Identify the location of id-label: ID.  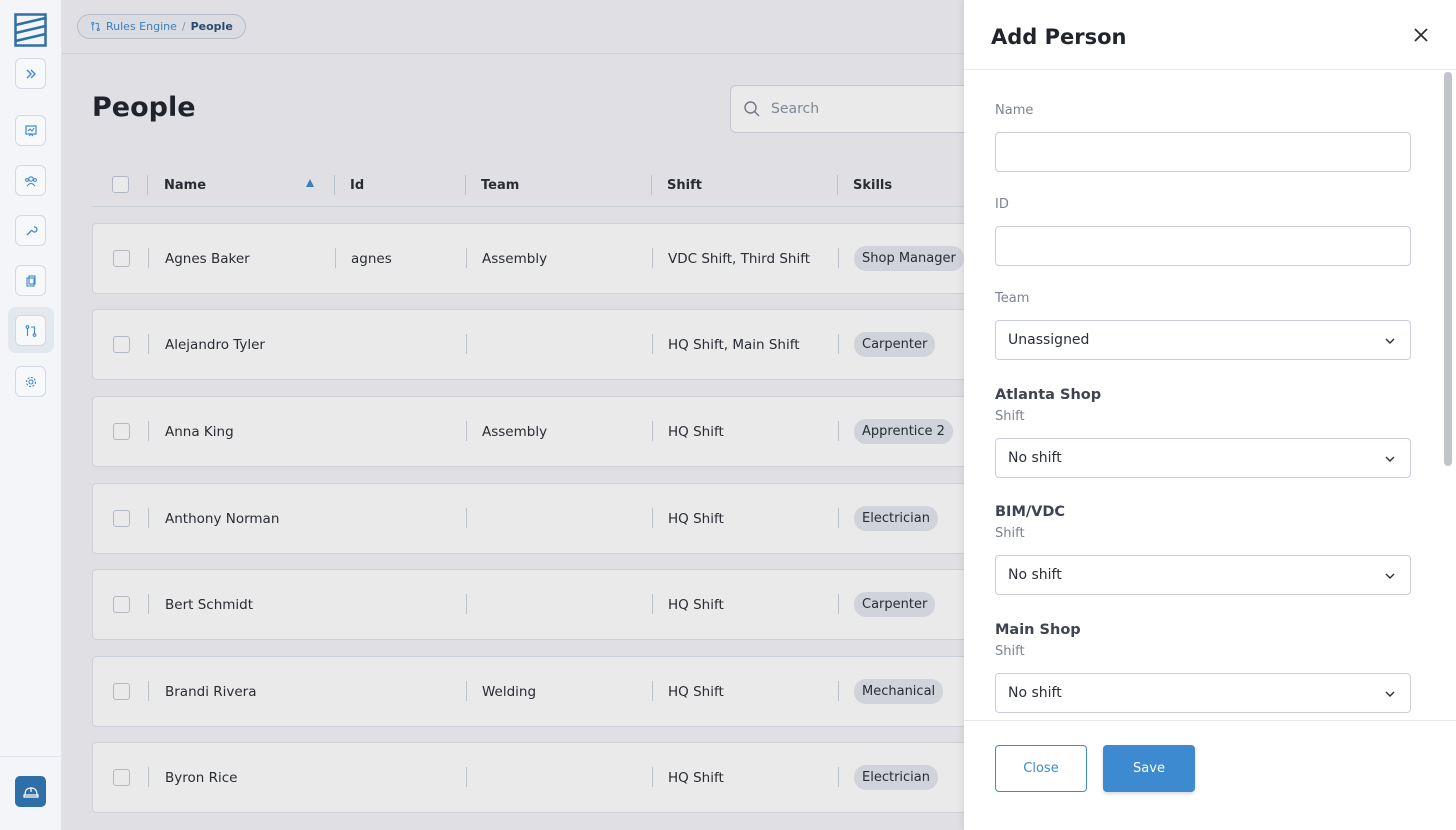
(1002, 204).